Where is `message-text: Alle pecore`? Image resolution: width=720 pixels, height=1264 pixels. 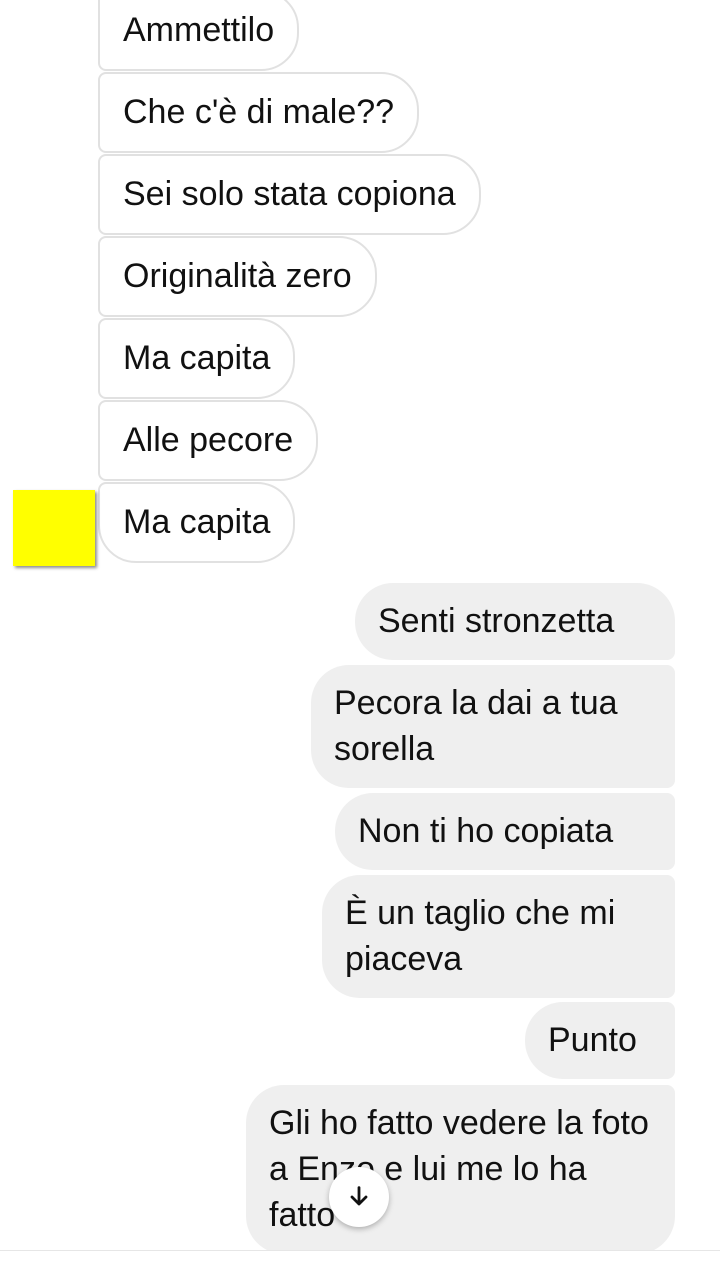 message-text: Alle pecore is located at coordinates (208, 440).